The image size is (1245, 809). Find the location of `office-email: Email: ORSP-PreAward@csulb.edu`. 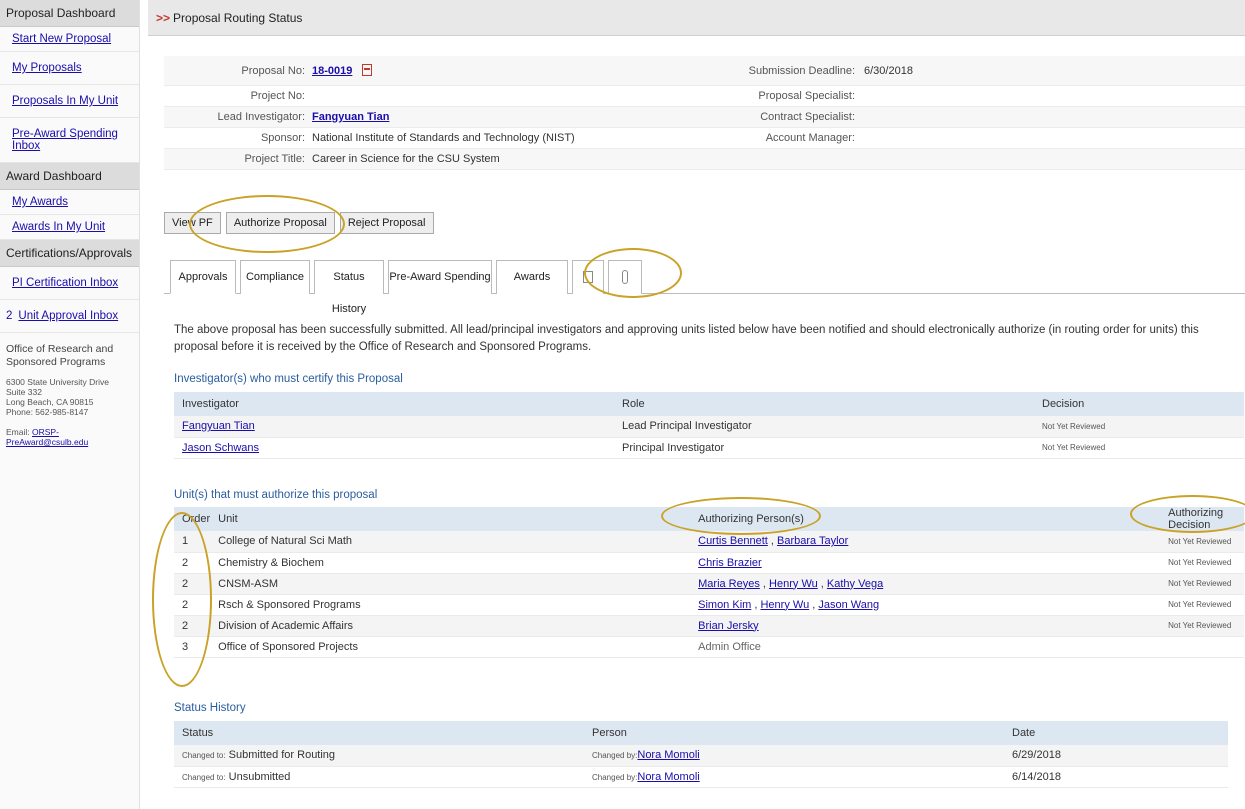

office-email: Email: ORSP-PreAward@csulb.edu is located at coordinates (47, 437).